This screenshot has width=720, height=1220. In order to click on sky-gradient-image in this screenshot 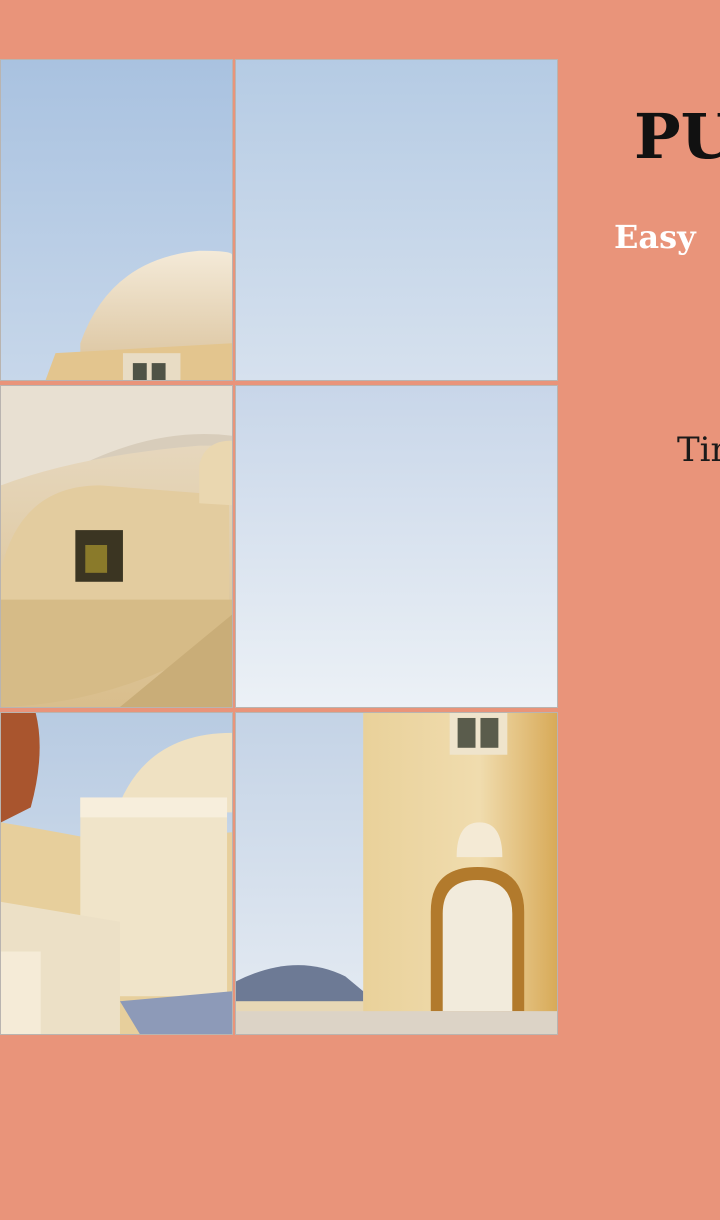, I will do `click(396, 546)`.